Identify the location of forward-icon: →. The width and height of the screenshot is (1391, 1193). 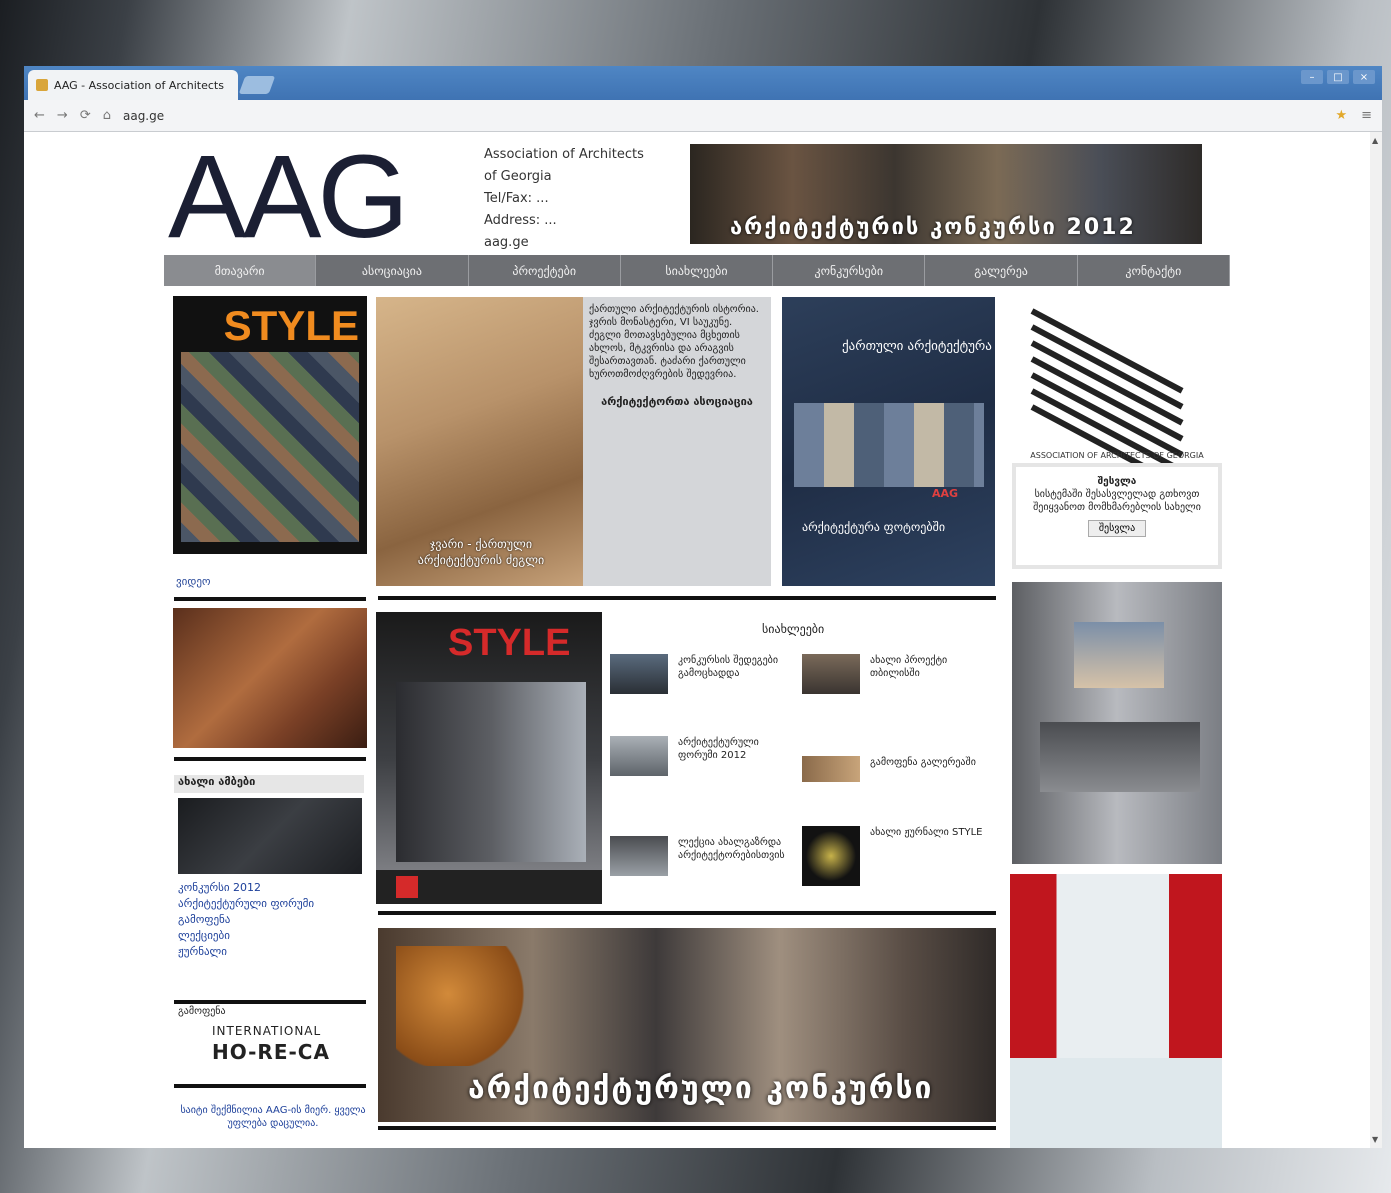
(62, 115).